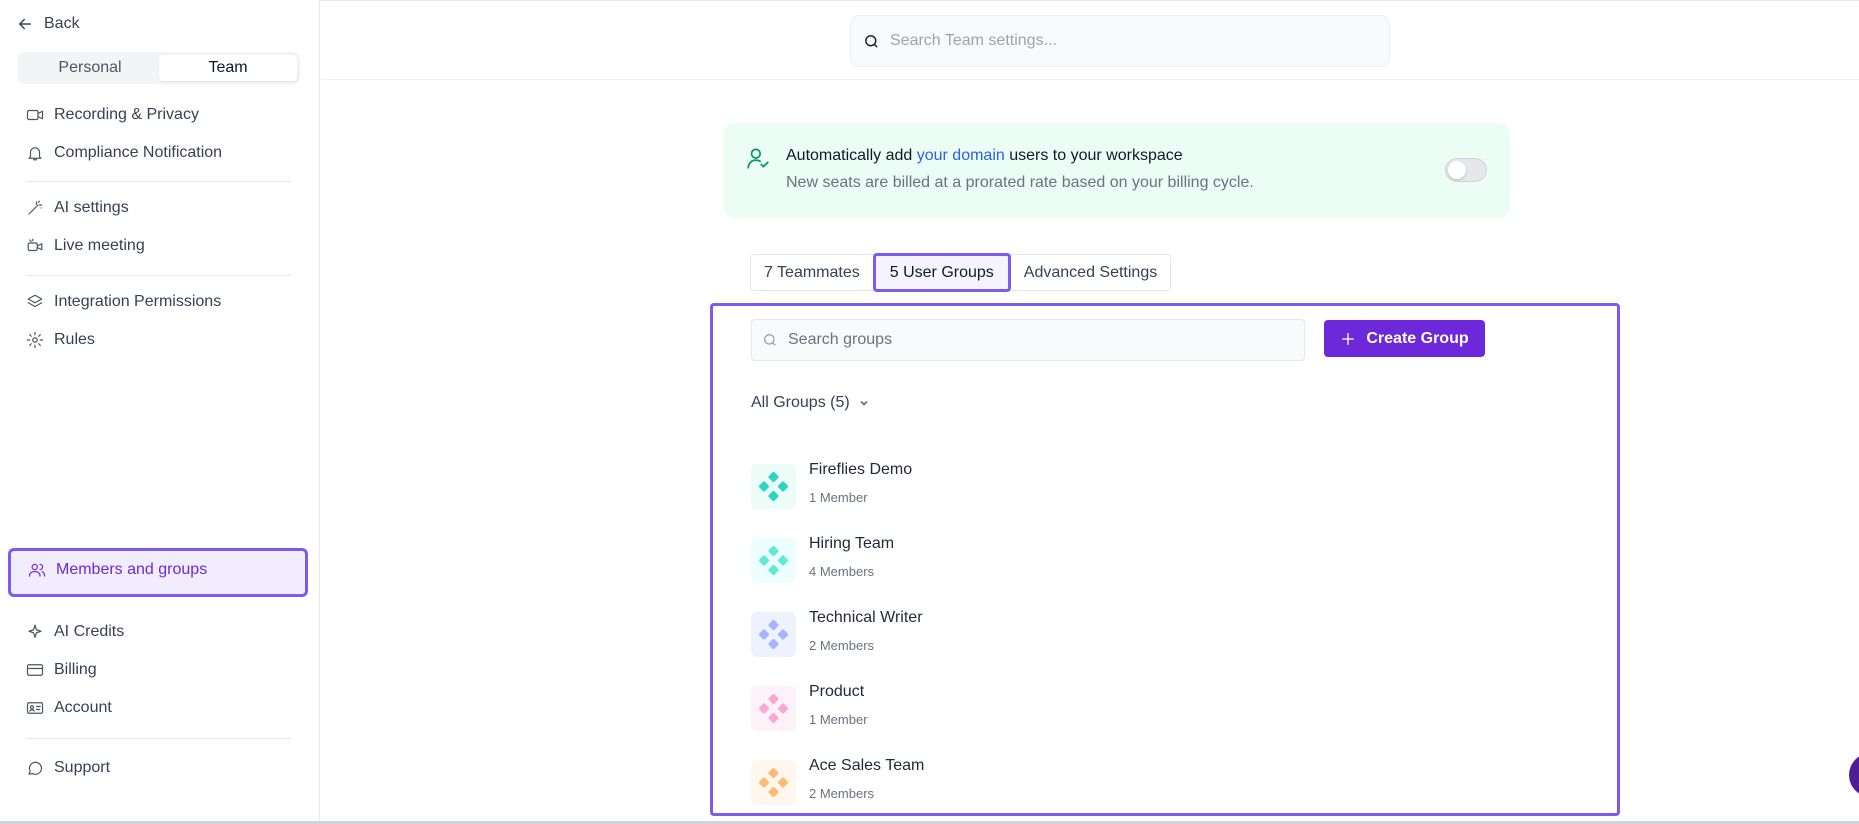 Image resolution: width=1859 pixels, height=824 pixels. I want to click on create-group-label: Create Group, so click(1417, 338).